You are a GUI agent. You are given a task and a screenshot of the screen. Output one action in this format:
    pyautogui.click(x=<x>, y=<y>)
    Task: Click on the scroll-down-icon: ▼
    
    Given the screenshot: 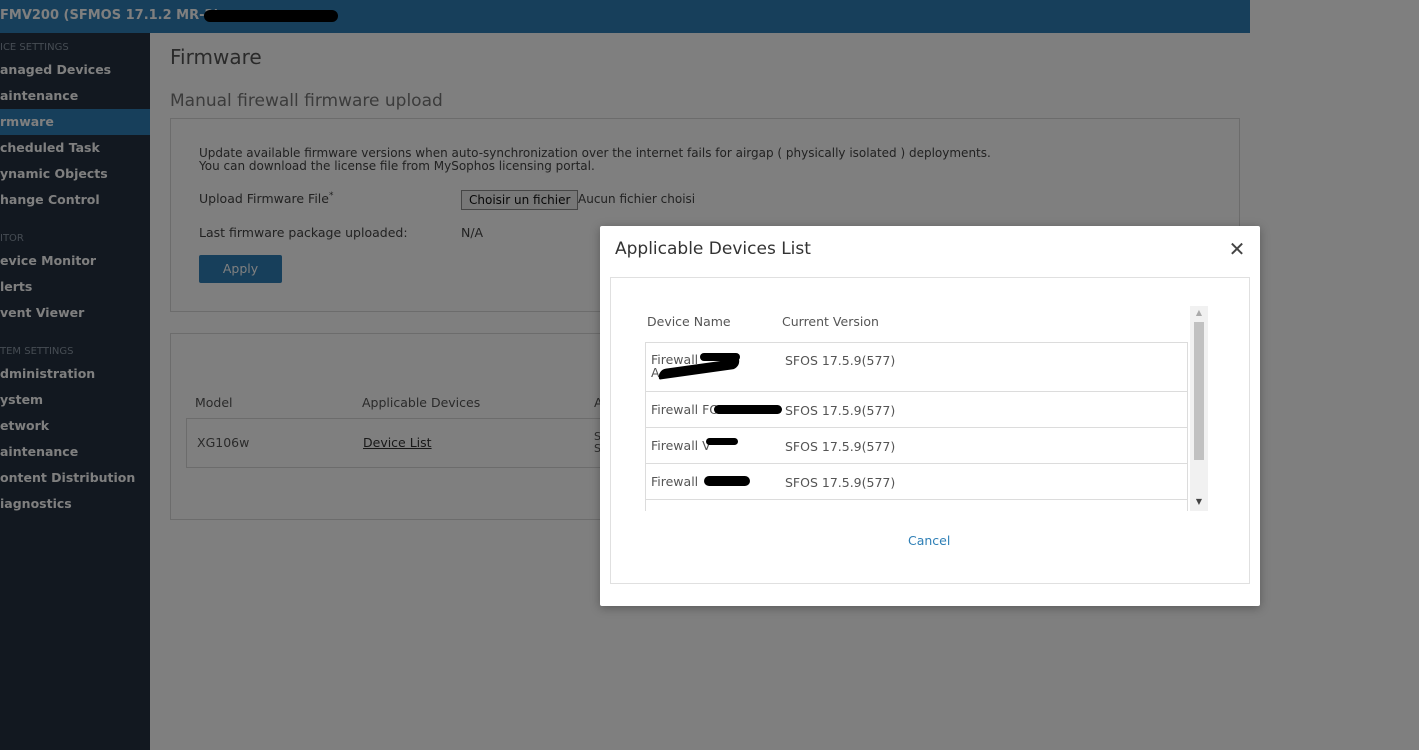 What is the action you would take?
    pyautogui.click(x=1199, y=502)
    